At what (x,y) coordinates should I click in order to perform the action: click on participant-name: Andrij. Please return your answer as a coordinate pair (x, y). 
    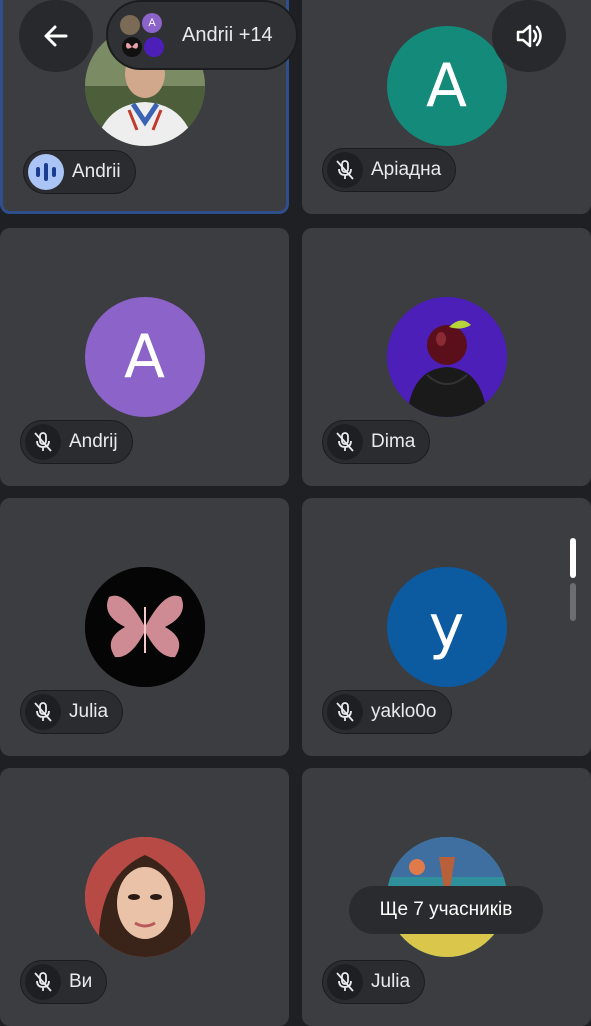
    Looking at the image, I should click on (93, 441).